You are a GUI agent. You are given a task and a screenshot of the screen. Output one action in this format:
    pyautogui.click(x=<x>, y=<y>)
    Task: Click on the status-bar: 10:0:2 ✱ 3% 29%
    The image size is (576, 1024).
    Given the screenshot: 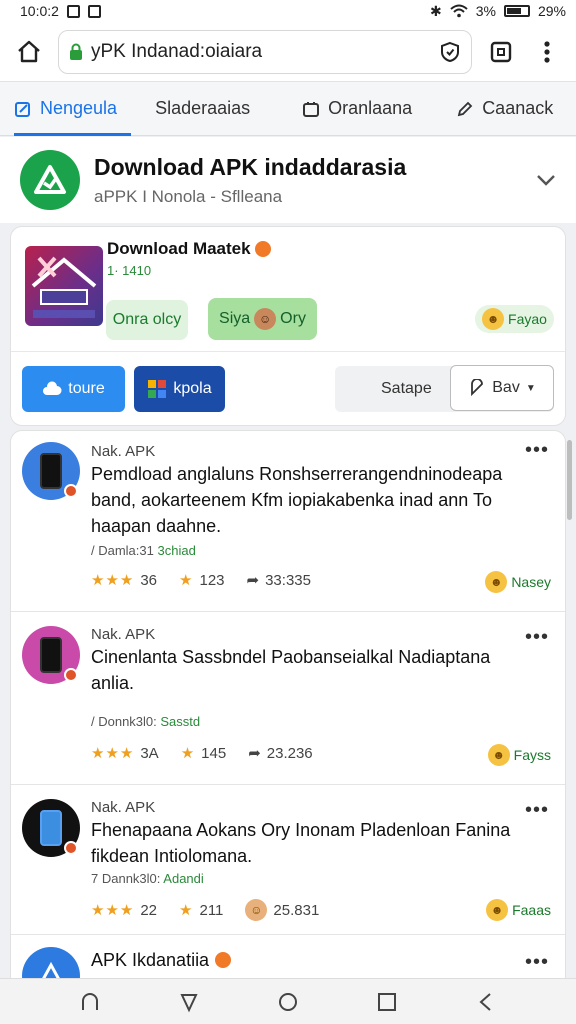 What is the action you would take?
    pyautogui.click(x=288, y=11)
    